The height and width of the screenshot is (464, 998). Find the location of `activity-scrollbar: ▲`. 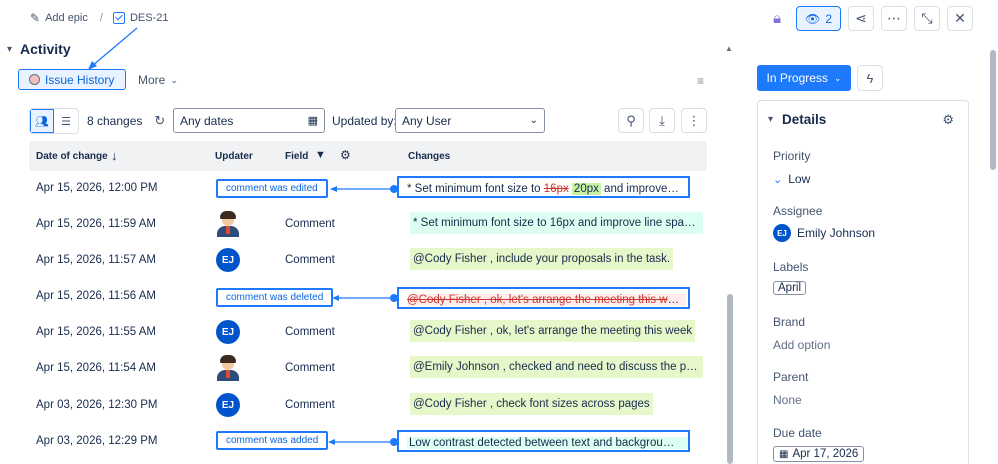

activity-scrollbar: ▲ is located at coordinates (729, 254).